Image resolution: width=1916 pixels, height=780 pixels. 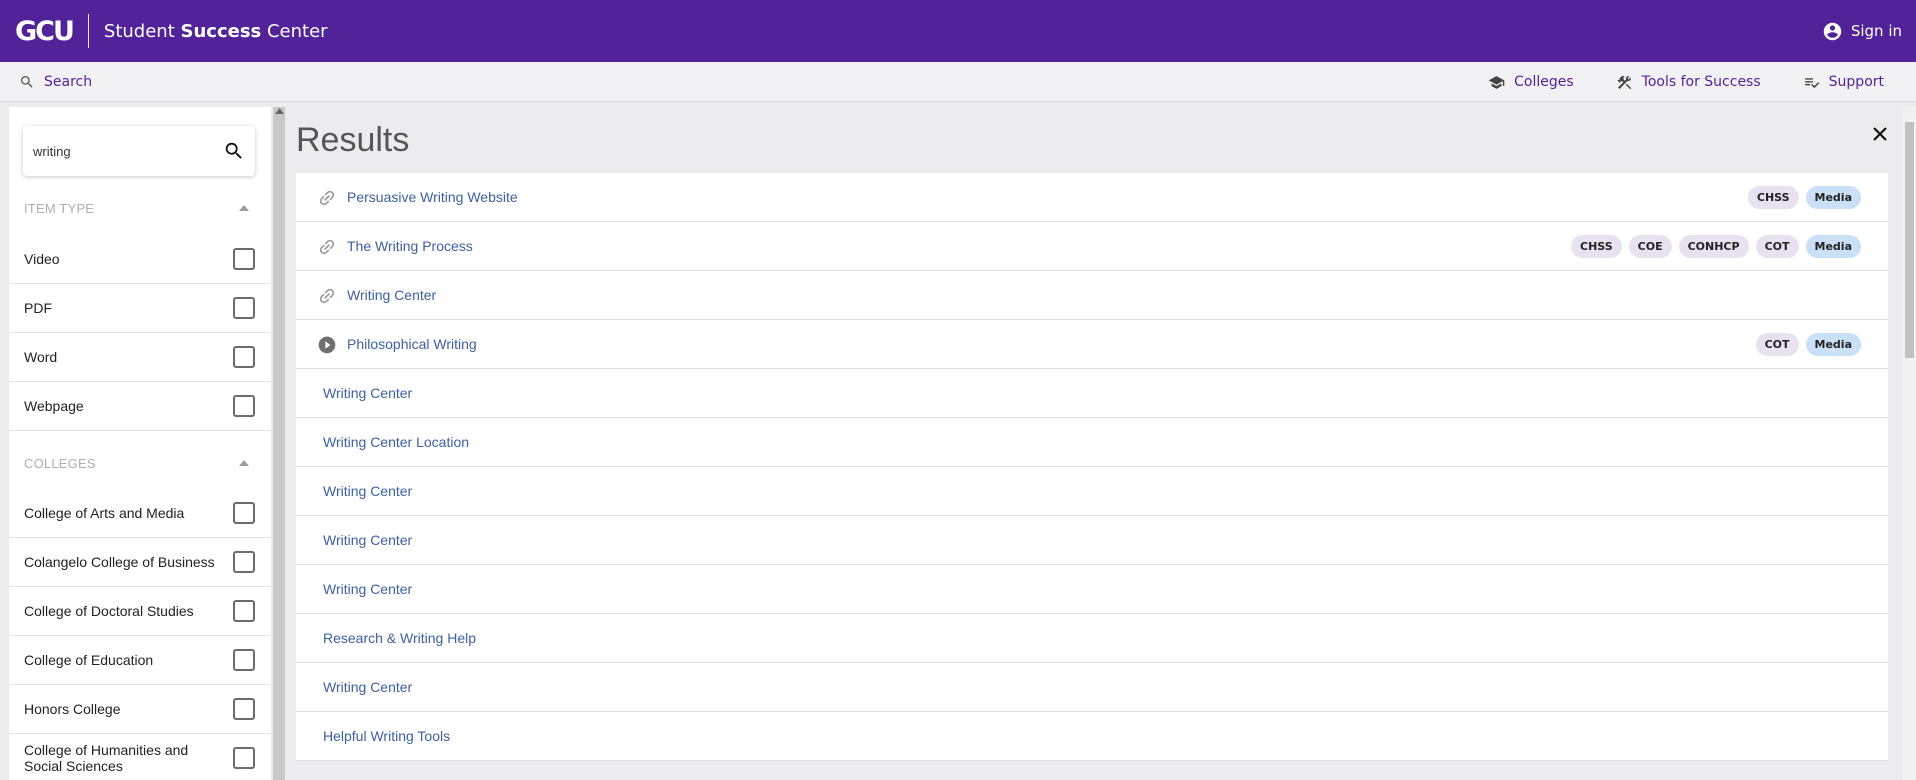 What do you see at coordinates (1701, 82) in the screenshot?
I see `nav-tools-label: Tools for Success` at bounding box center [1701, 82].